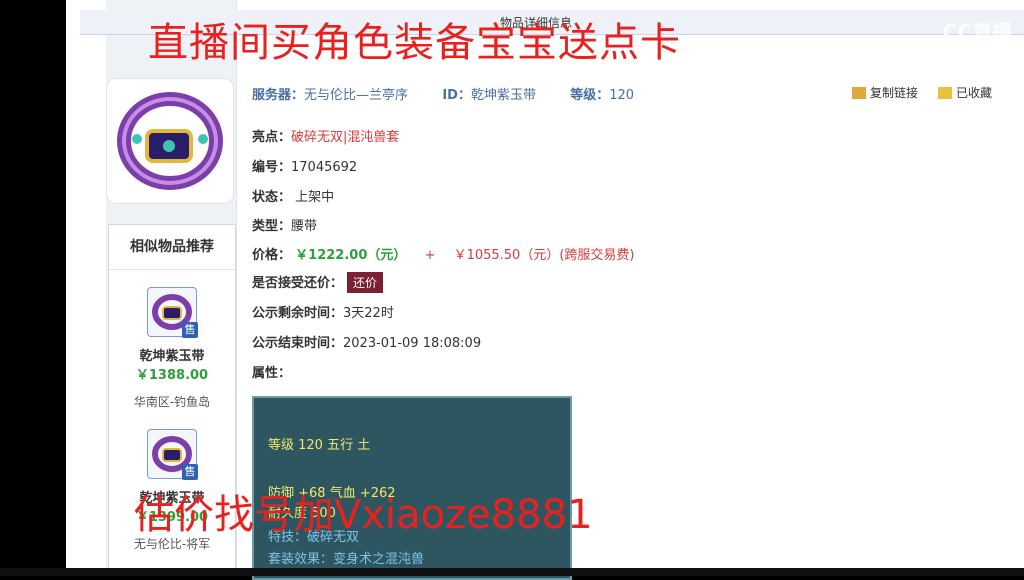 The height and width of the screenshot is (580, 1024). Describe the element at coordinates (365, 282) in the screenshot. I see `counter-offer-button: 还价` at that location.